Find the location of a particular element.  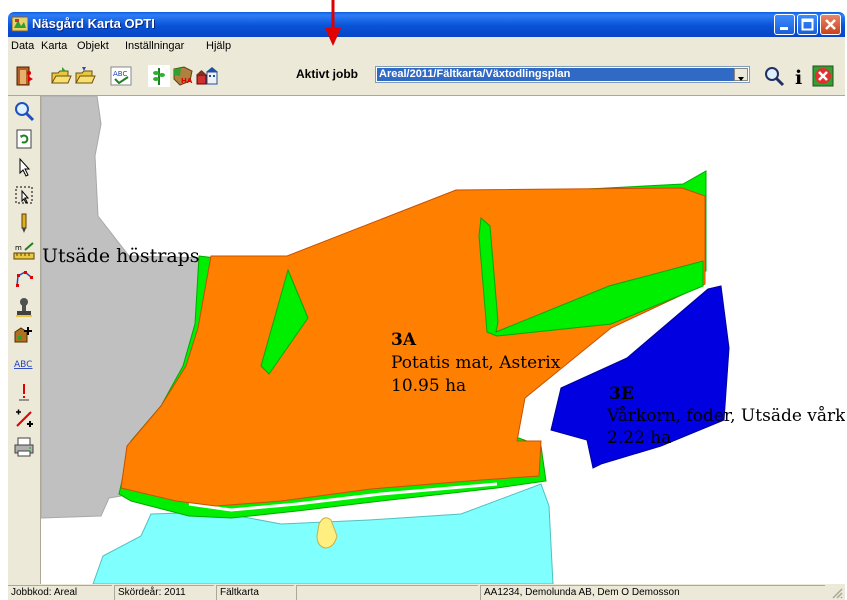

field-area-ha-icon: HA is located at coordinates (183, 76).